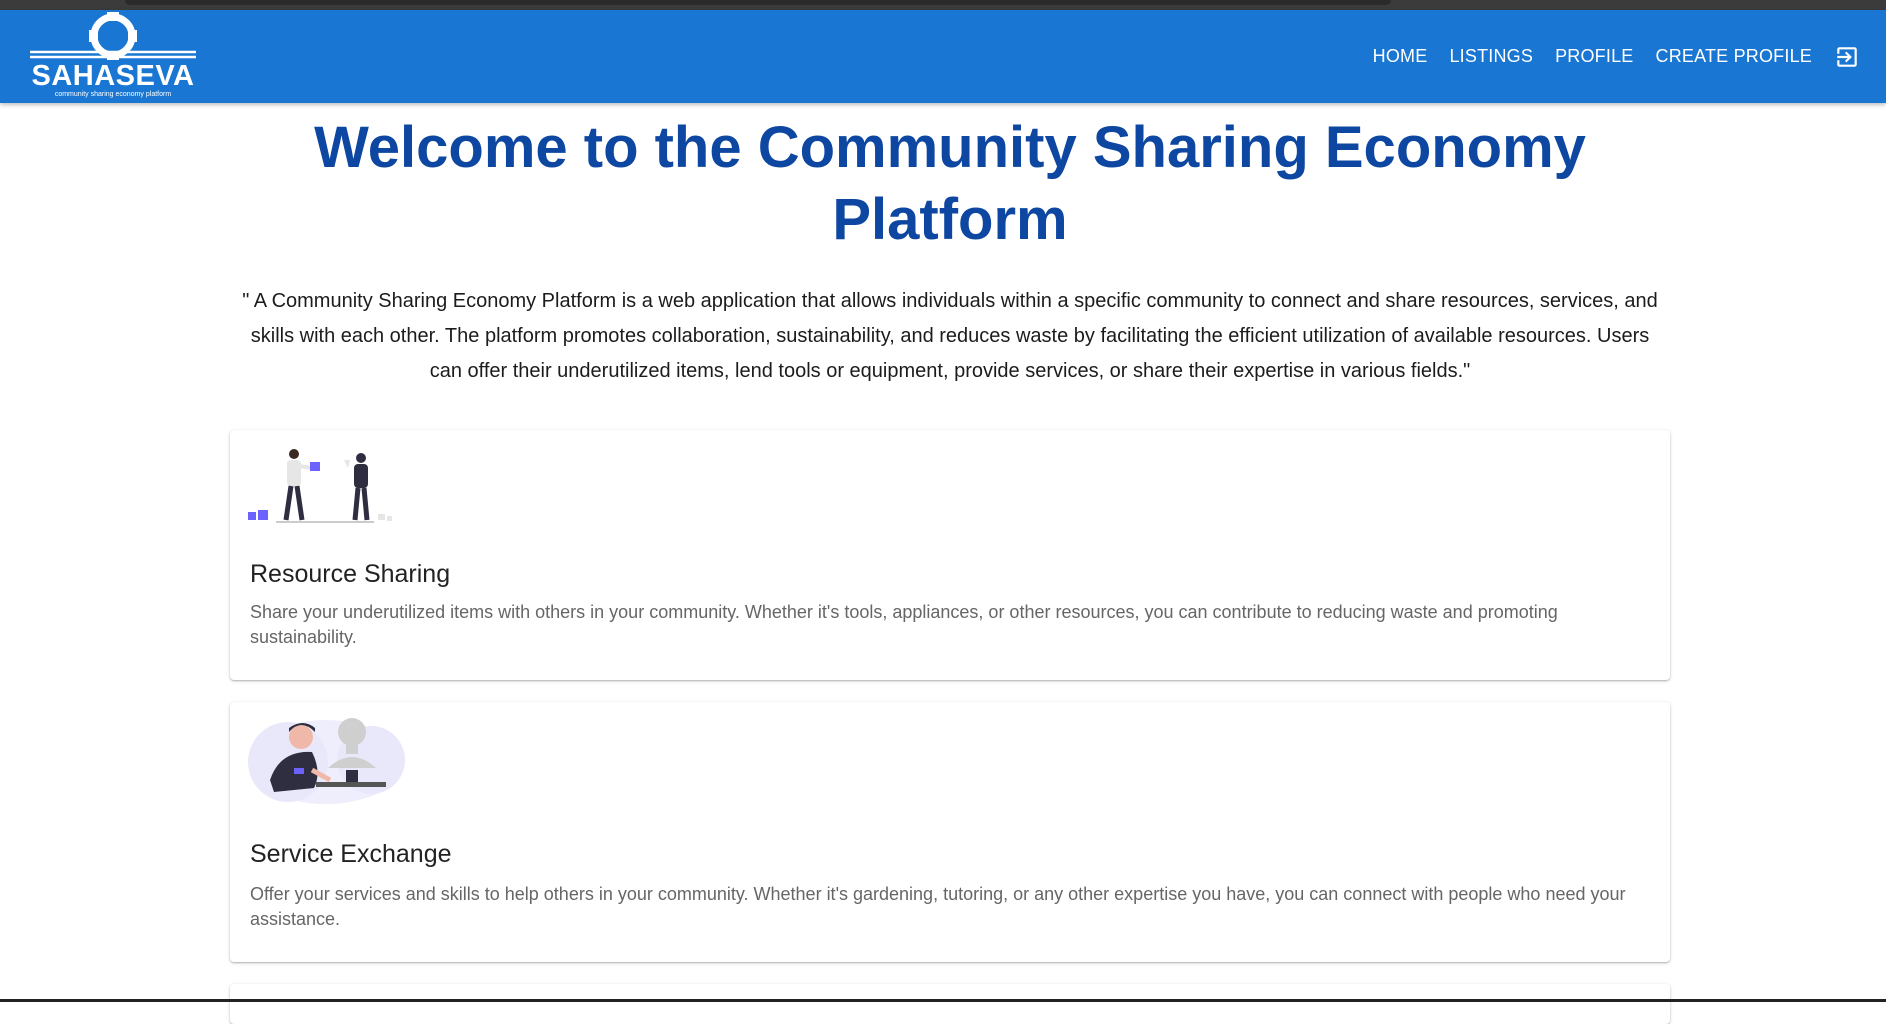 The height and width of the screenshot is (1024, 1886). Describe the element at coordinates (758, 2) in the screenshot. I see `browser-tab-strip` at that location.